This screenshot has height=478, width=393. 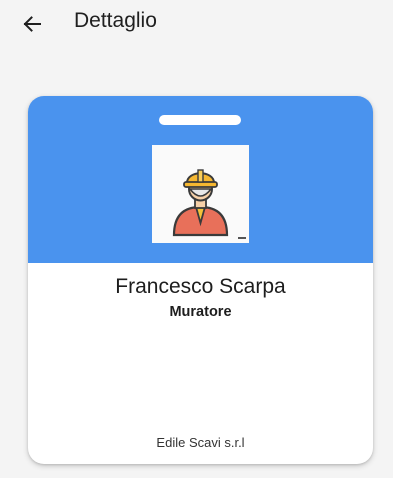 What do you see at coordinates (115, 20) in the screenshot?
I see `page-title: Dettaglio` at bounding box center [115, 20].